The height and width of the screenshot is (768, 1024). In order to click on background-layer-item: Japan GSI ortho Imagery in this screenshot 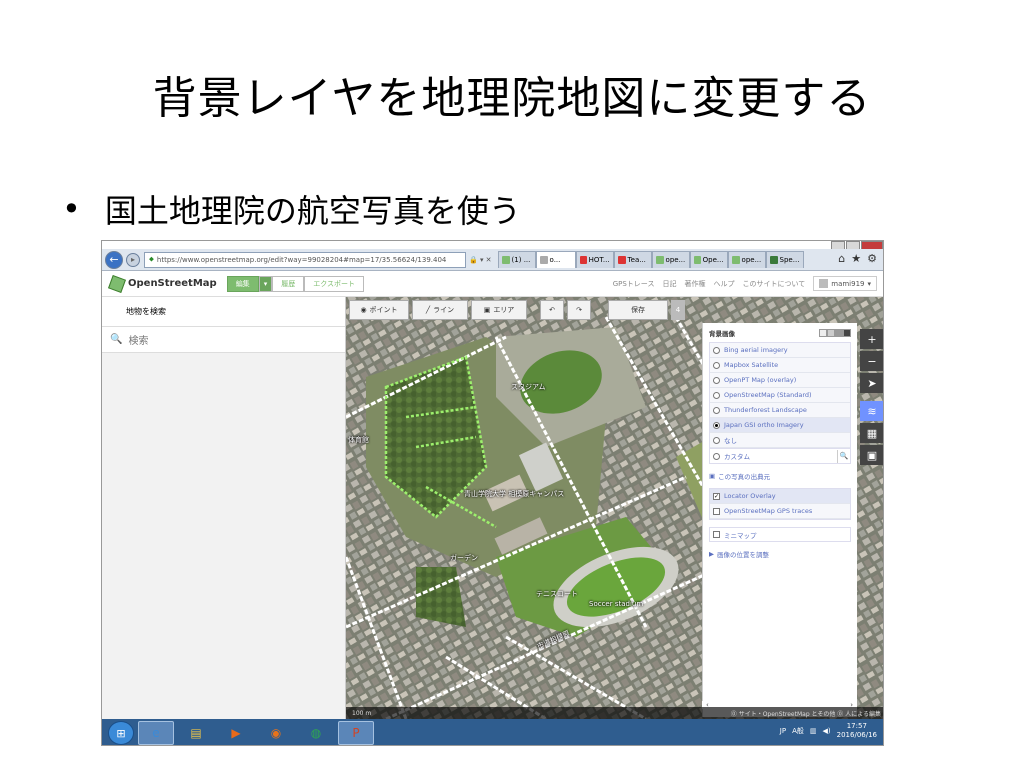, I will do `click(780, 425)`.